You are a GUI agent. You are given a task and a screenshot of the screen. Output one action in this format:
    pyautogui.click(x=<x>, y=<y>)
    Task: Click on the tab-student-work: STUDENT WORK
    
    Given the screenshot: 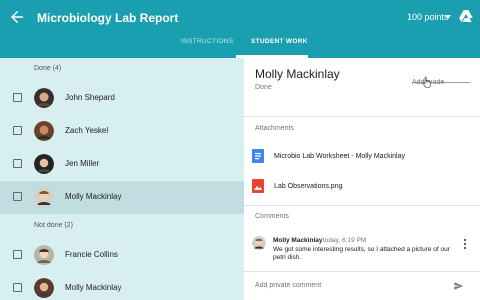 What is the action you would take?
    pyautogui.click(x=279, y=41)
    